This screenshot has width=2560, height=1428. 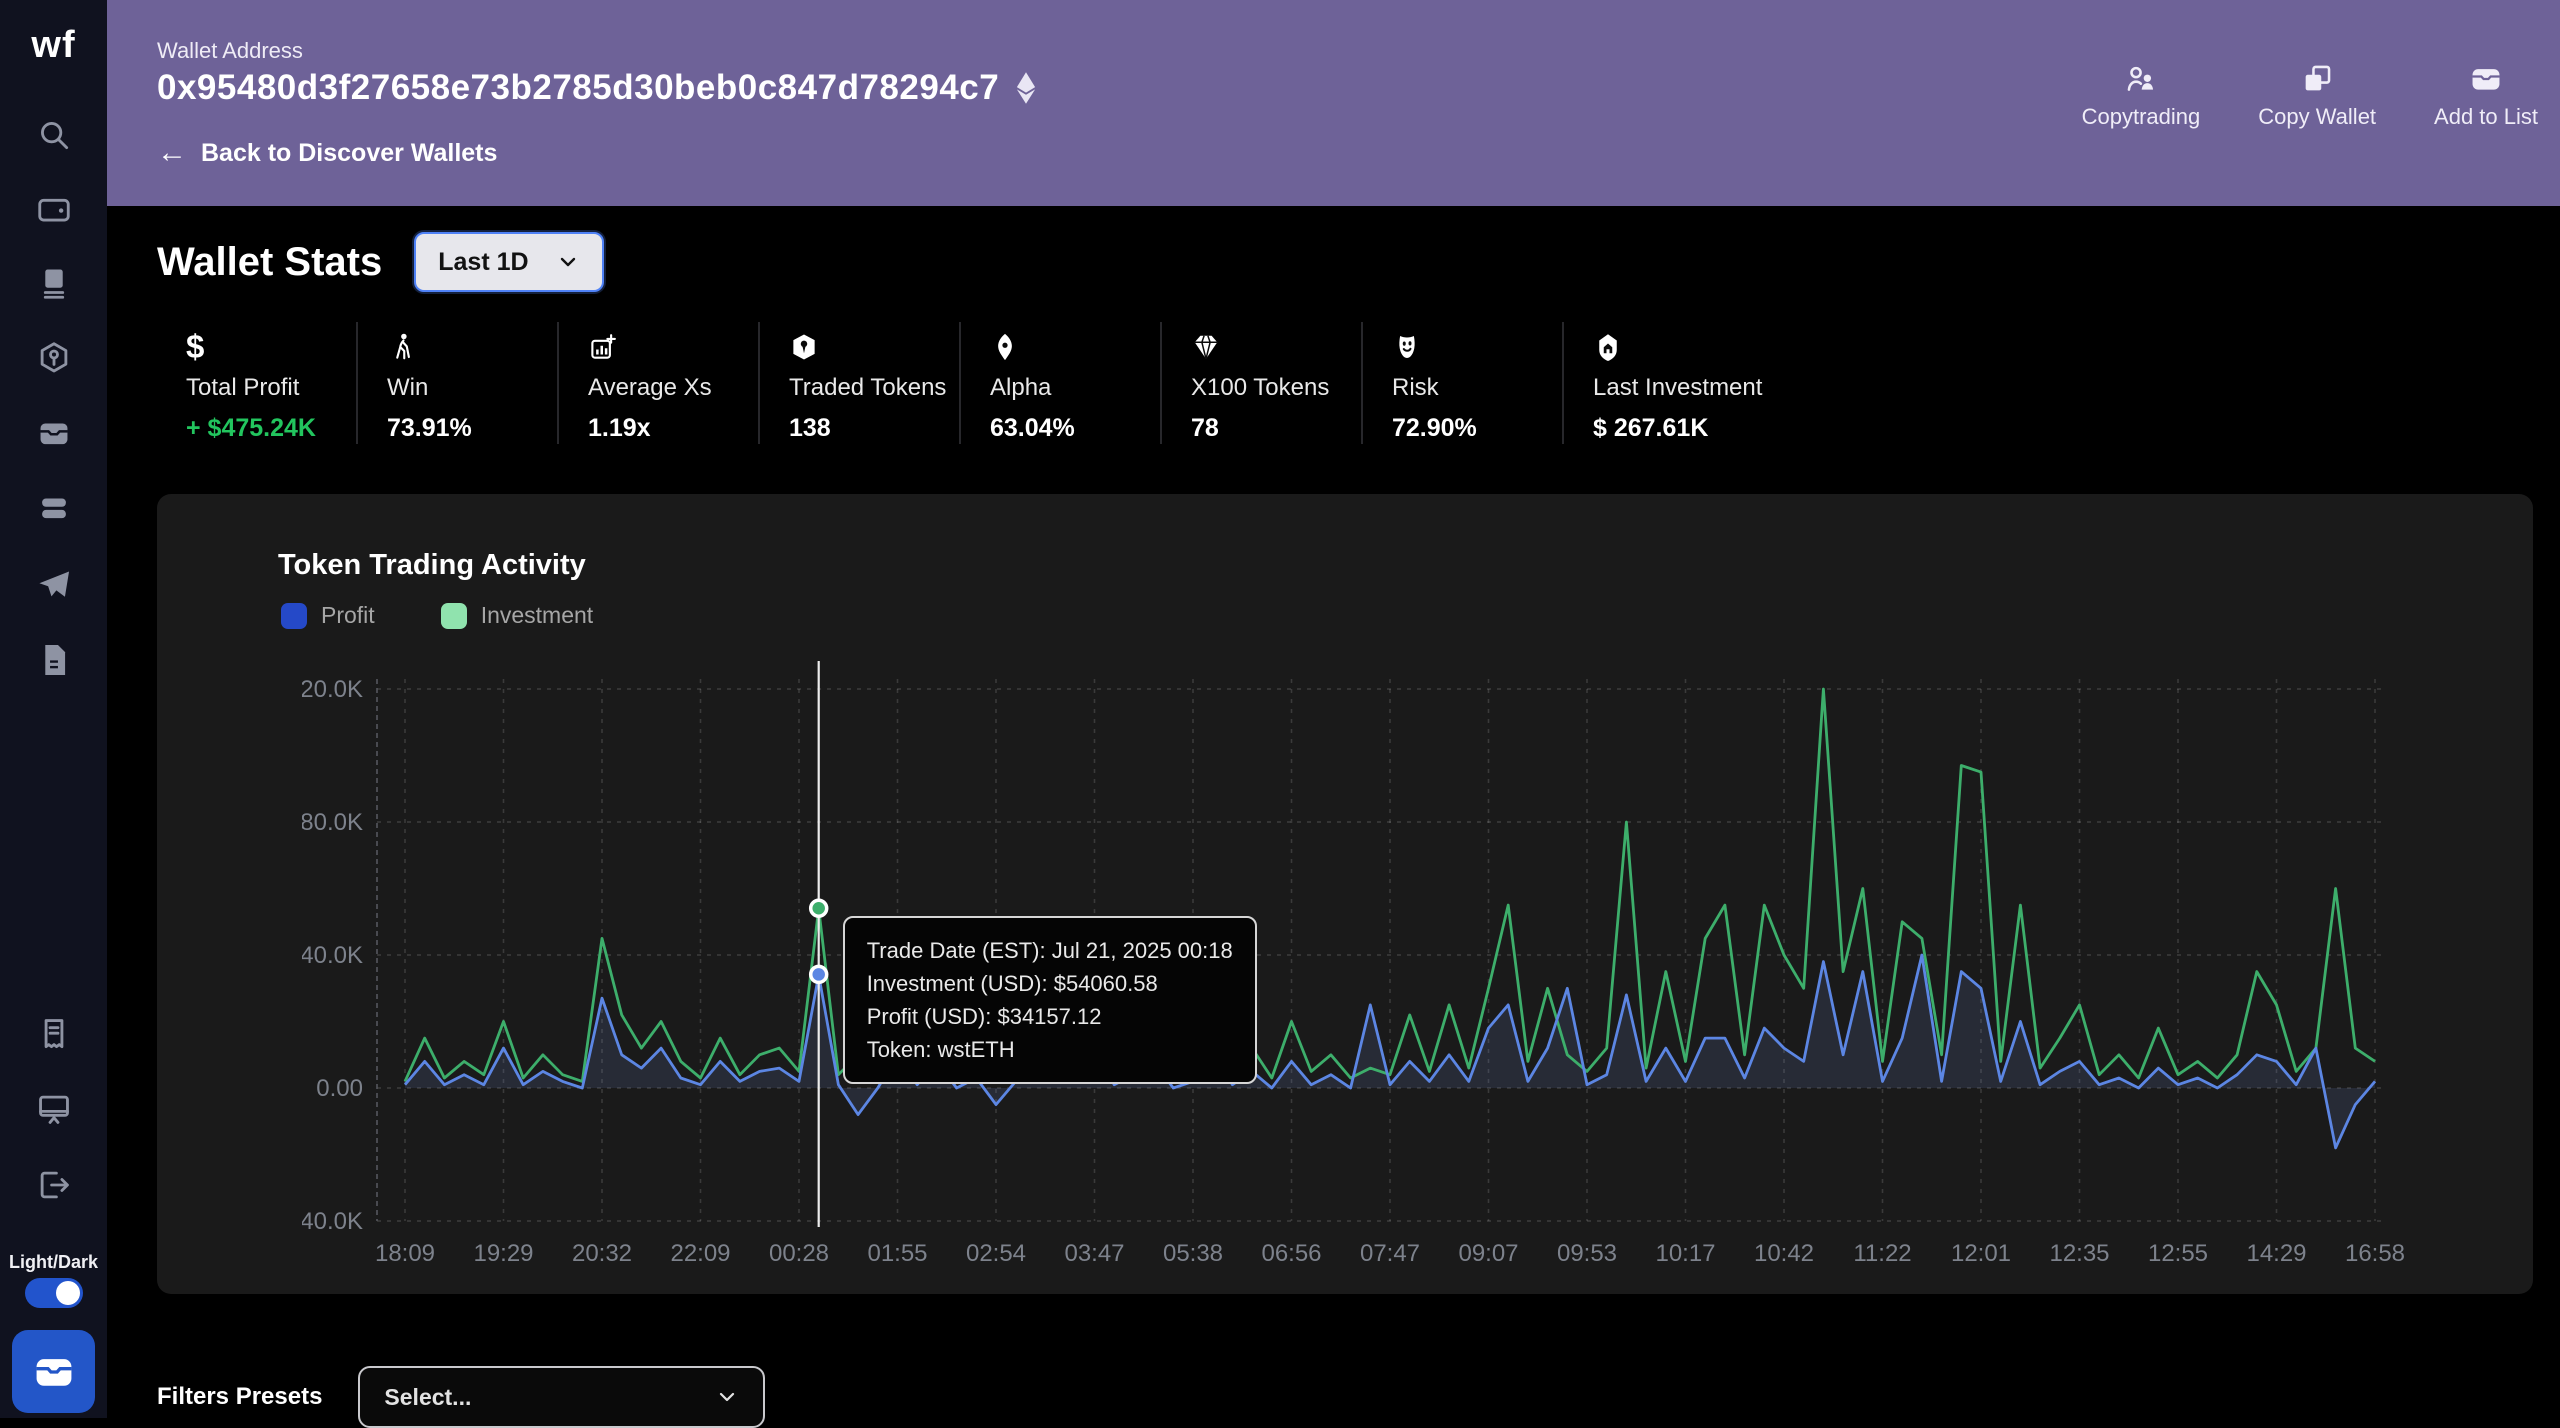 What do you see at coordinates (68, 1293) in the screenshot?
I see `toggle-knob` at bounding box center [68, 1293].